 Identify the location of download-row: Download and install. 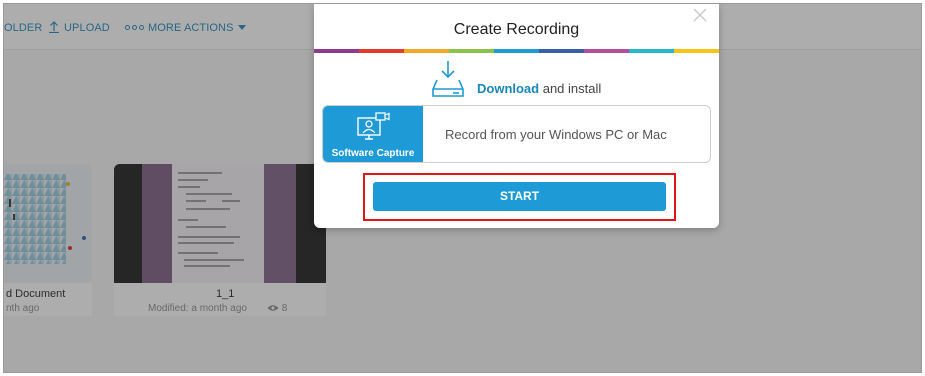
(516, 80).